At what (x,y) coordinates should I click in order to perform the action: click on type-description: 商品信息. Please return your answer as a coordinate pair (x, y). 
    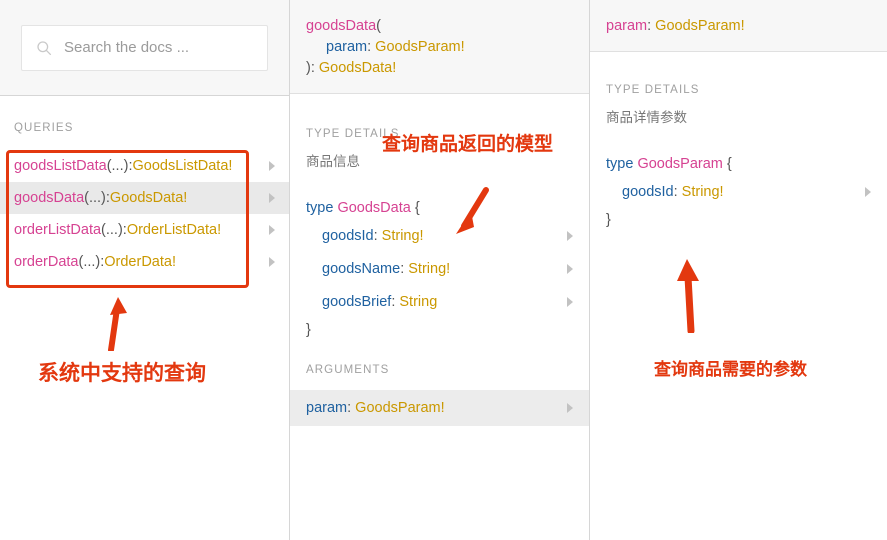
    Looking at the image, I should click on (333, 161).